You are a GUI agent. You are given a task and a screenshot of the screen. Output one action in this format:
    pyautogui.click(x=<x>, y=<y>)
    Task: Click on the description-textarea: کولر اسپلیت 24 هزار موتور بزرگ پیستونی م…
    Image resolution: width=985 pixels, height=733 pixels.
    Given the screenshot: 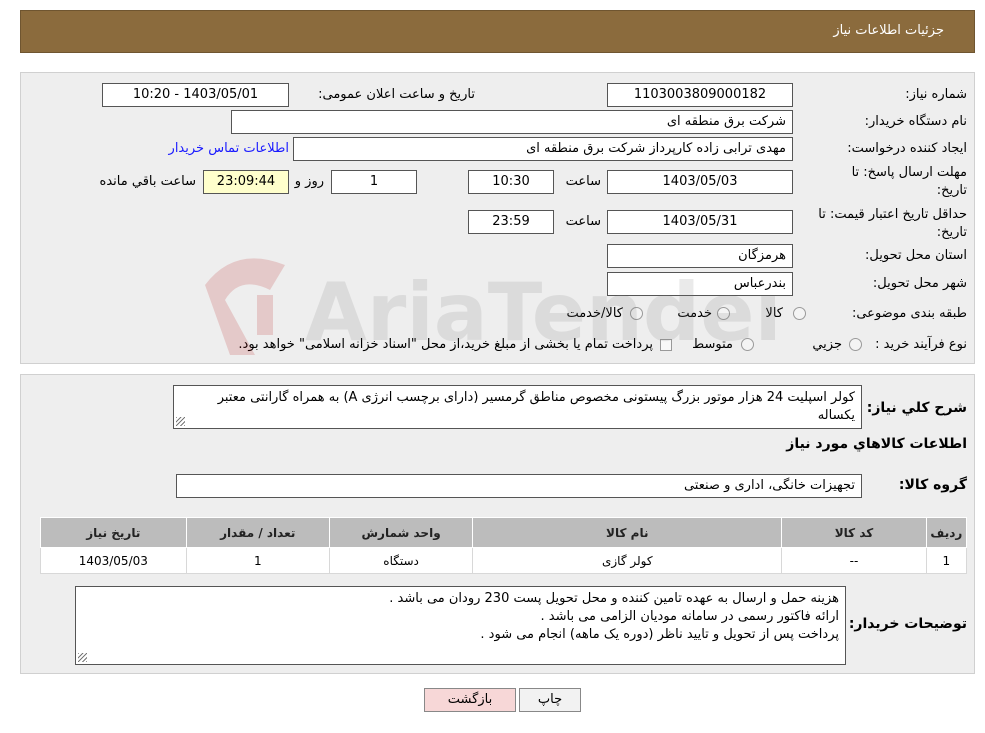 What is the action you would take?
    pyautogui.click(x=517, y=407)
    